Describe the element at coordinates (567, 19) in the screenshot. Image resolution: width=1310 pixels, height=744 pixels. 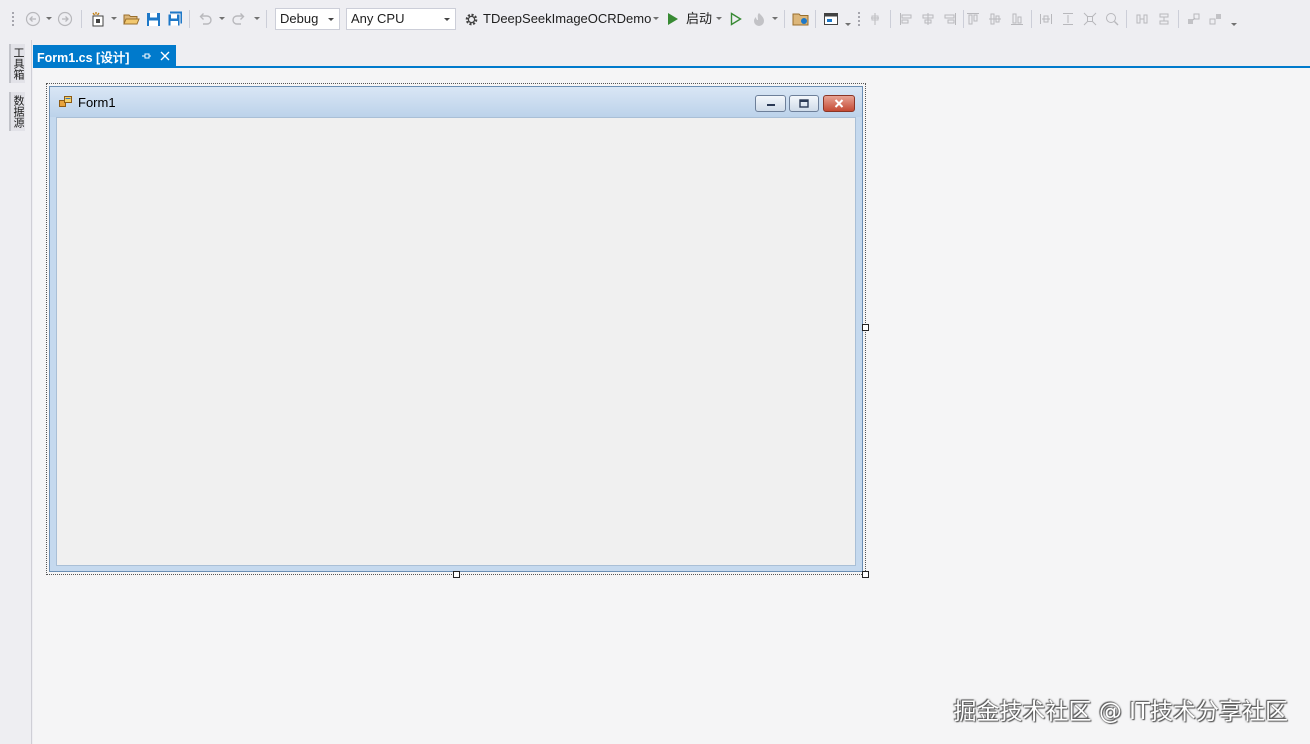
I see `startup-project-label: TDeepSeekImageOCRDemo` at that location.